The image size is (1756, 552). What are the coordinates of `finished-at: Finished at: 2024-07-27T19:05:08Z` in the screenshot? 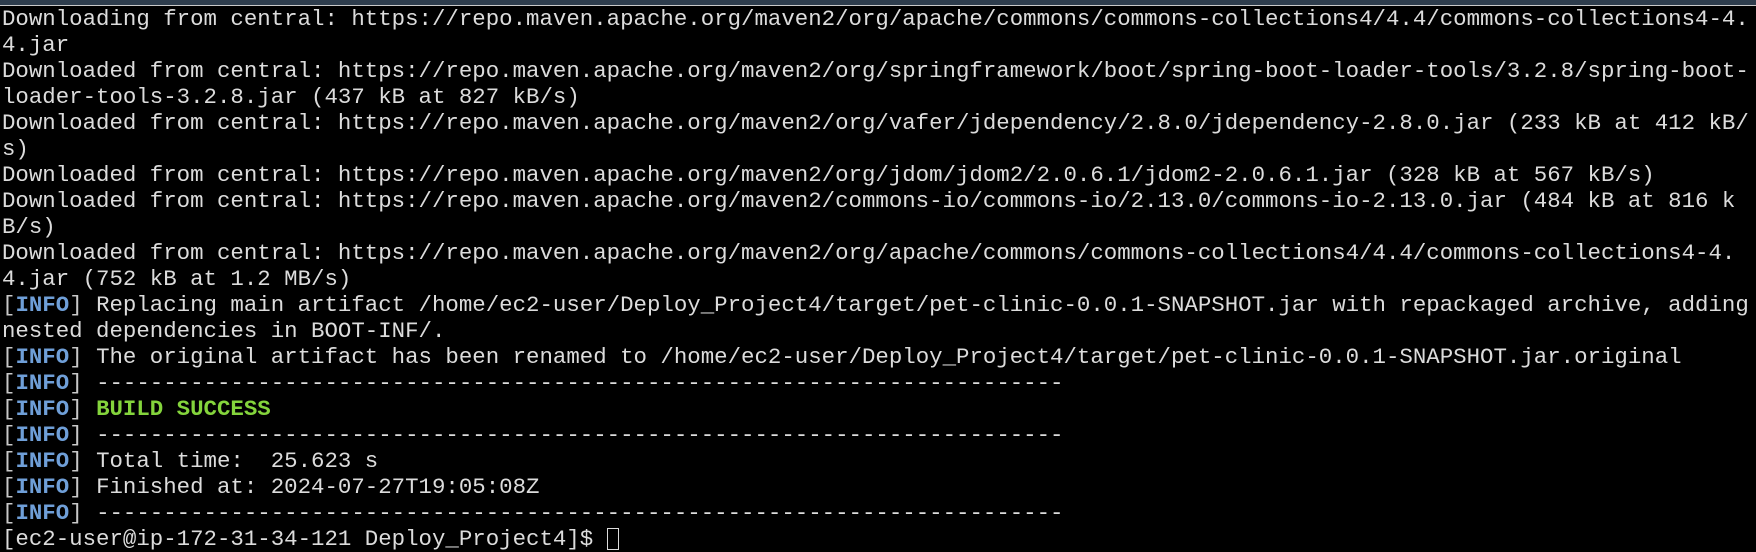 It's located at (318, 487).